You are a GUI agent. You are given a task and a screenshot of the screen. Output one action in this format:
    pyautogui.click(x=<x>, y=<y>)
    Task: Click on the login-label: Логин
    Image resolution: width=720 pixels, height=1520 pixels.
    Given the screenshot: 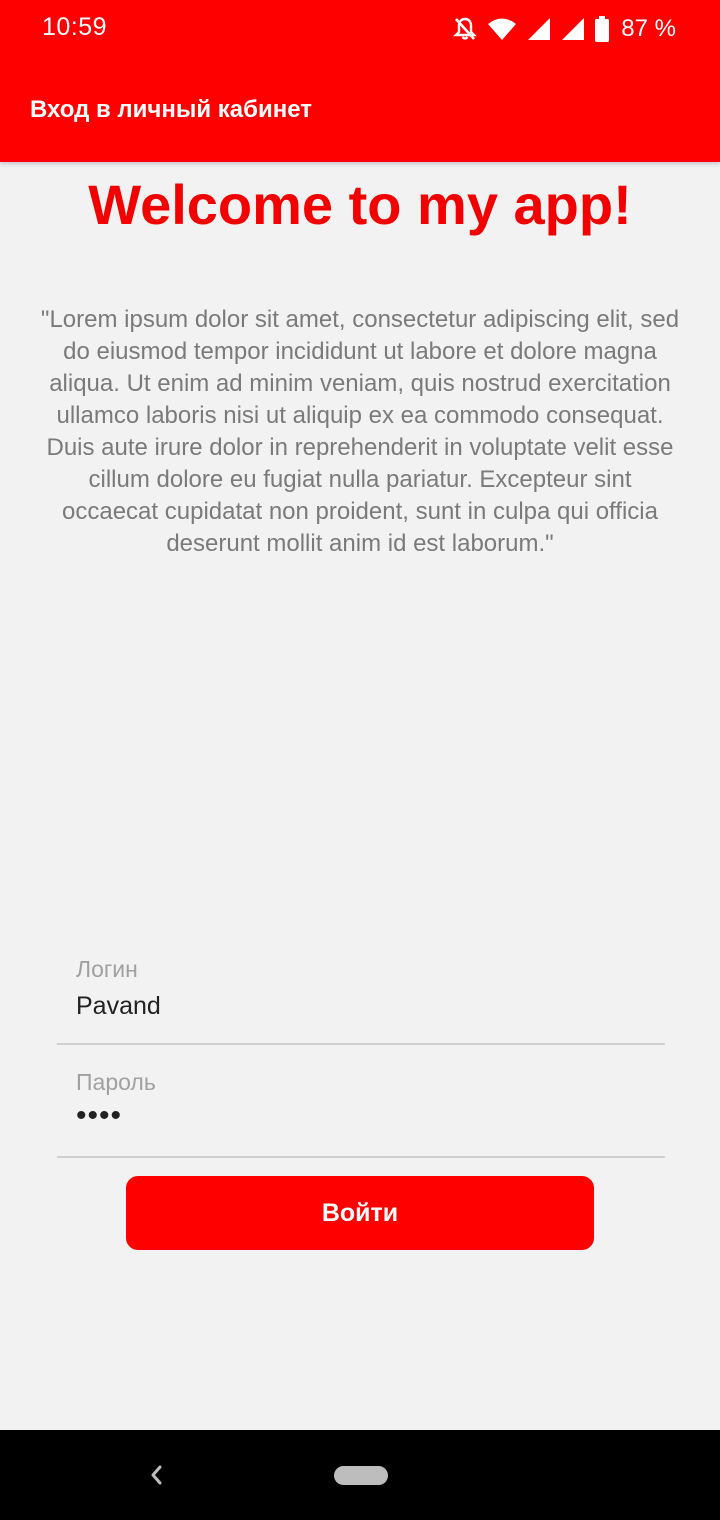 What is the action you would take?
    pyautogui.click(x=107, y=969)
    